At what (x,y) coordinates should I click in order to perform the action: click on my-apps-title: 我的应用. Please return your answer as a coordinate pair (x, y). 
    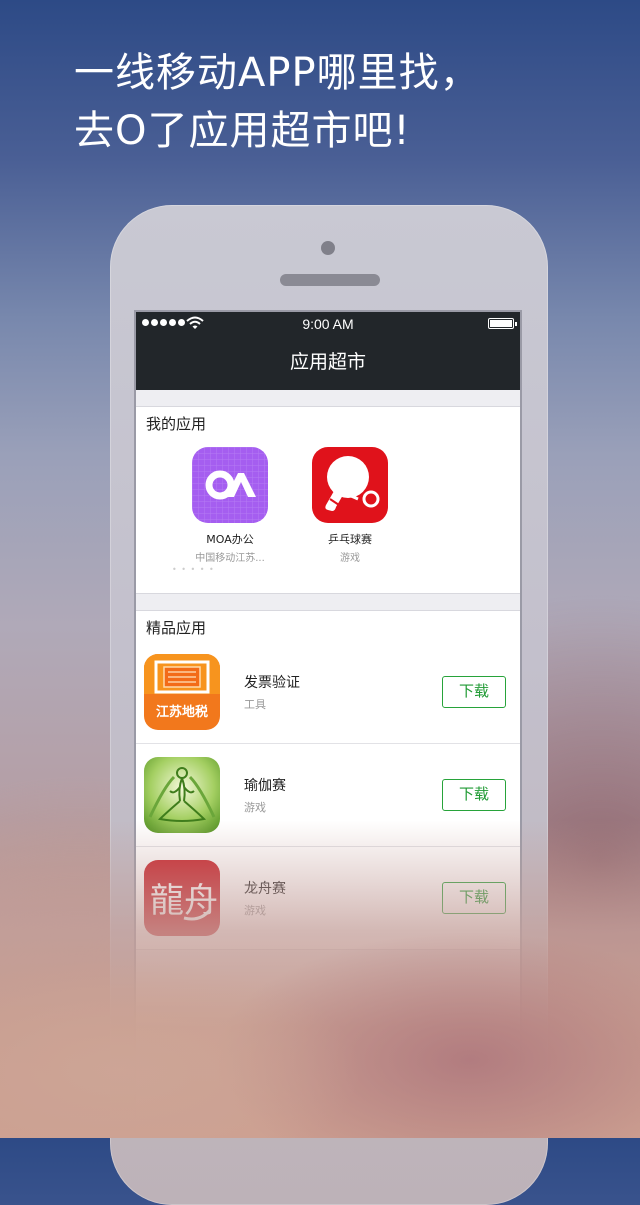
    Looking at the image, I should click on (176, 424).